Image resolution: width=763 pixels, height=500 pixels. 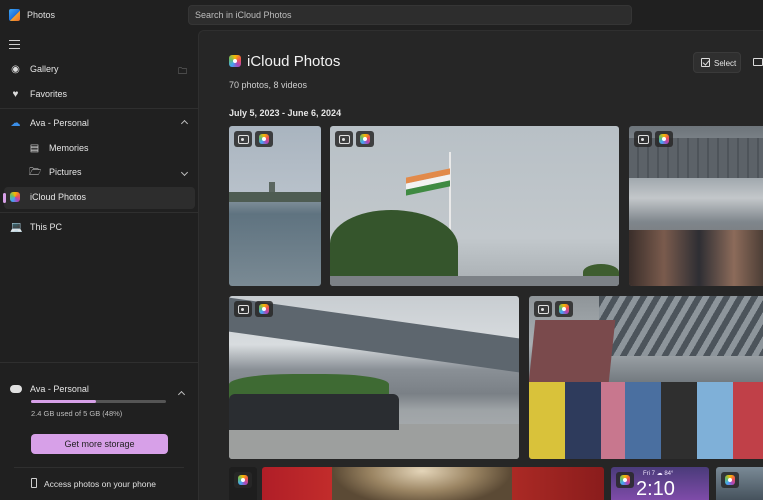 I want to click on sidebar-item-label: Memories, so click(x=69, y=148).